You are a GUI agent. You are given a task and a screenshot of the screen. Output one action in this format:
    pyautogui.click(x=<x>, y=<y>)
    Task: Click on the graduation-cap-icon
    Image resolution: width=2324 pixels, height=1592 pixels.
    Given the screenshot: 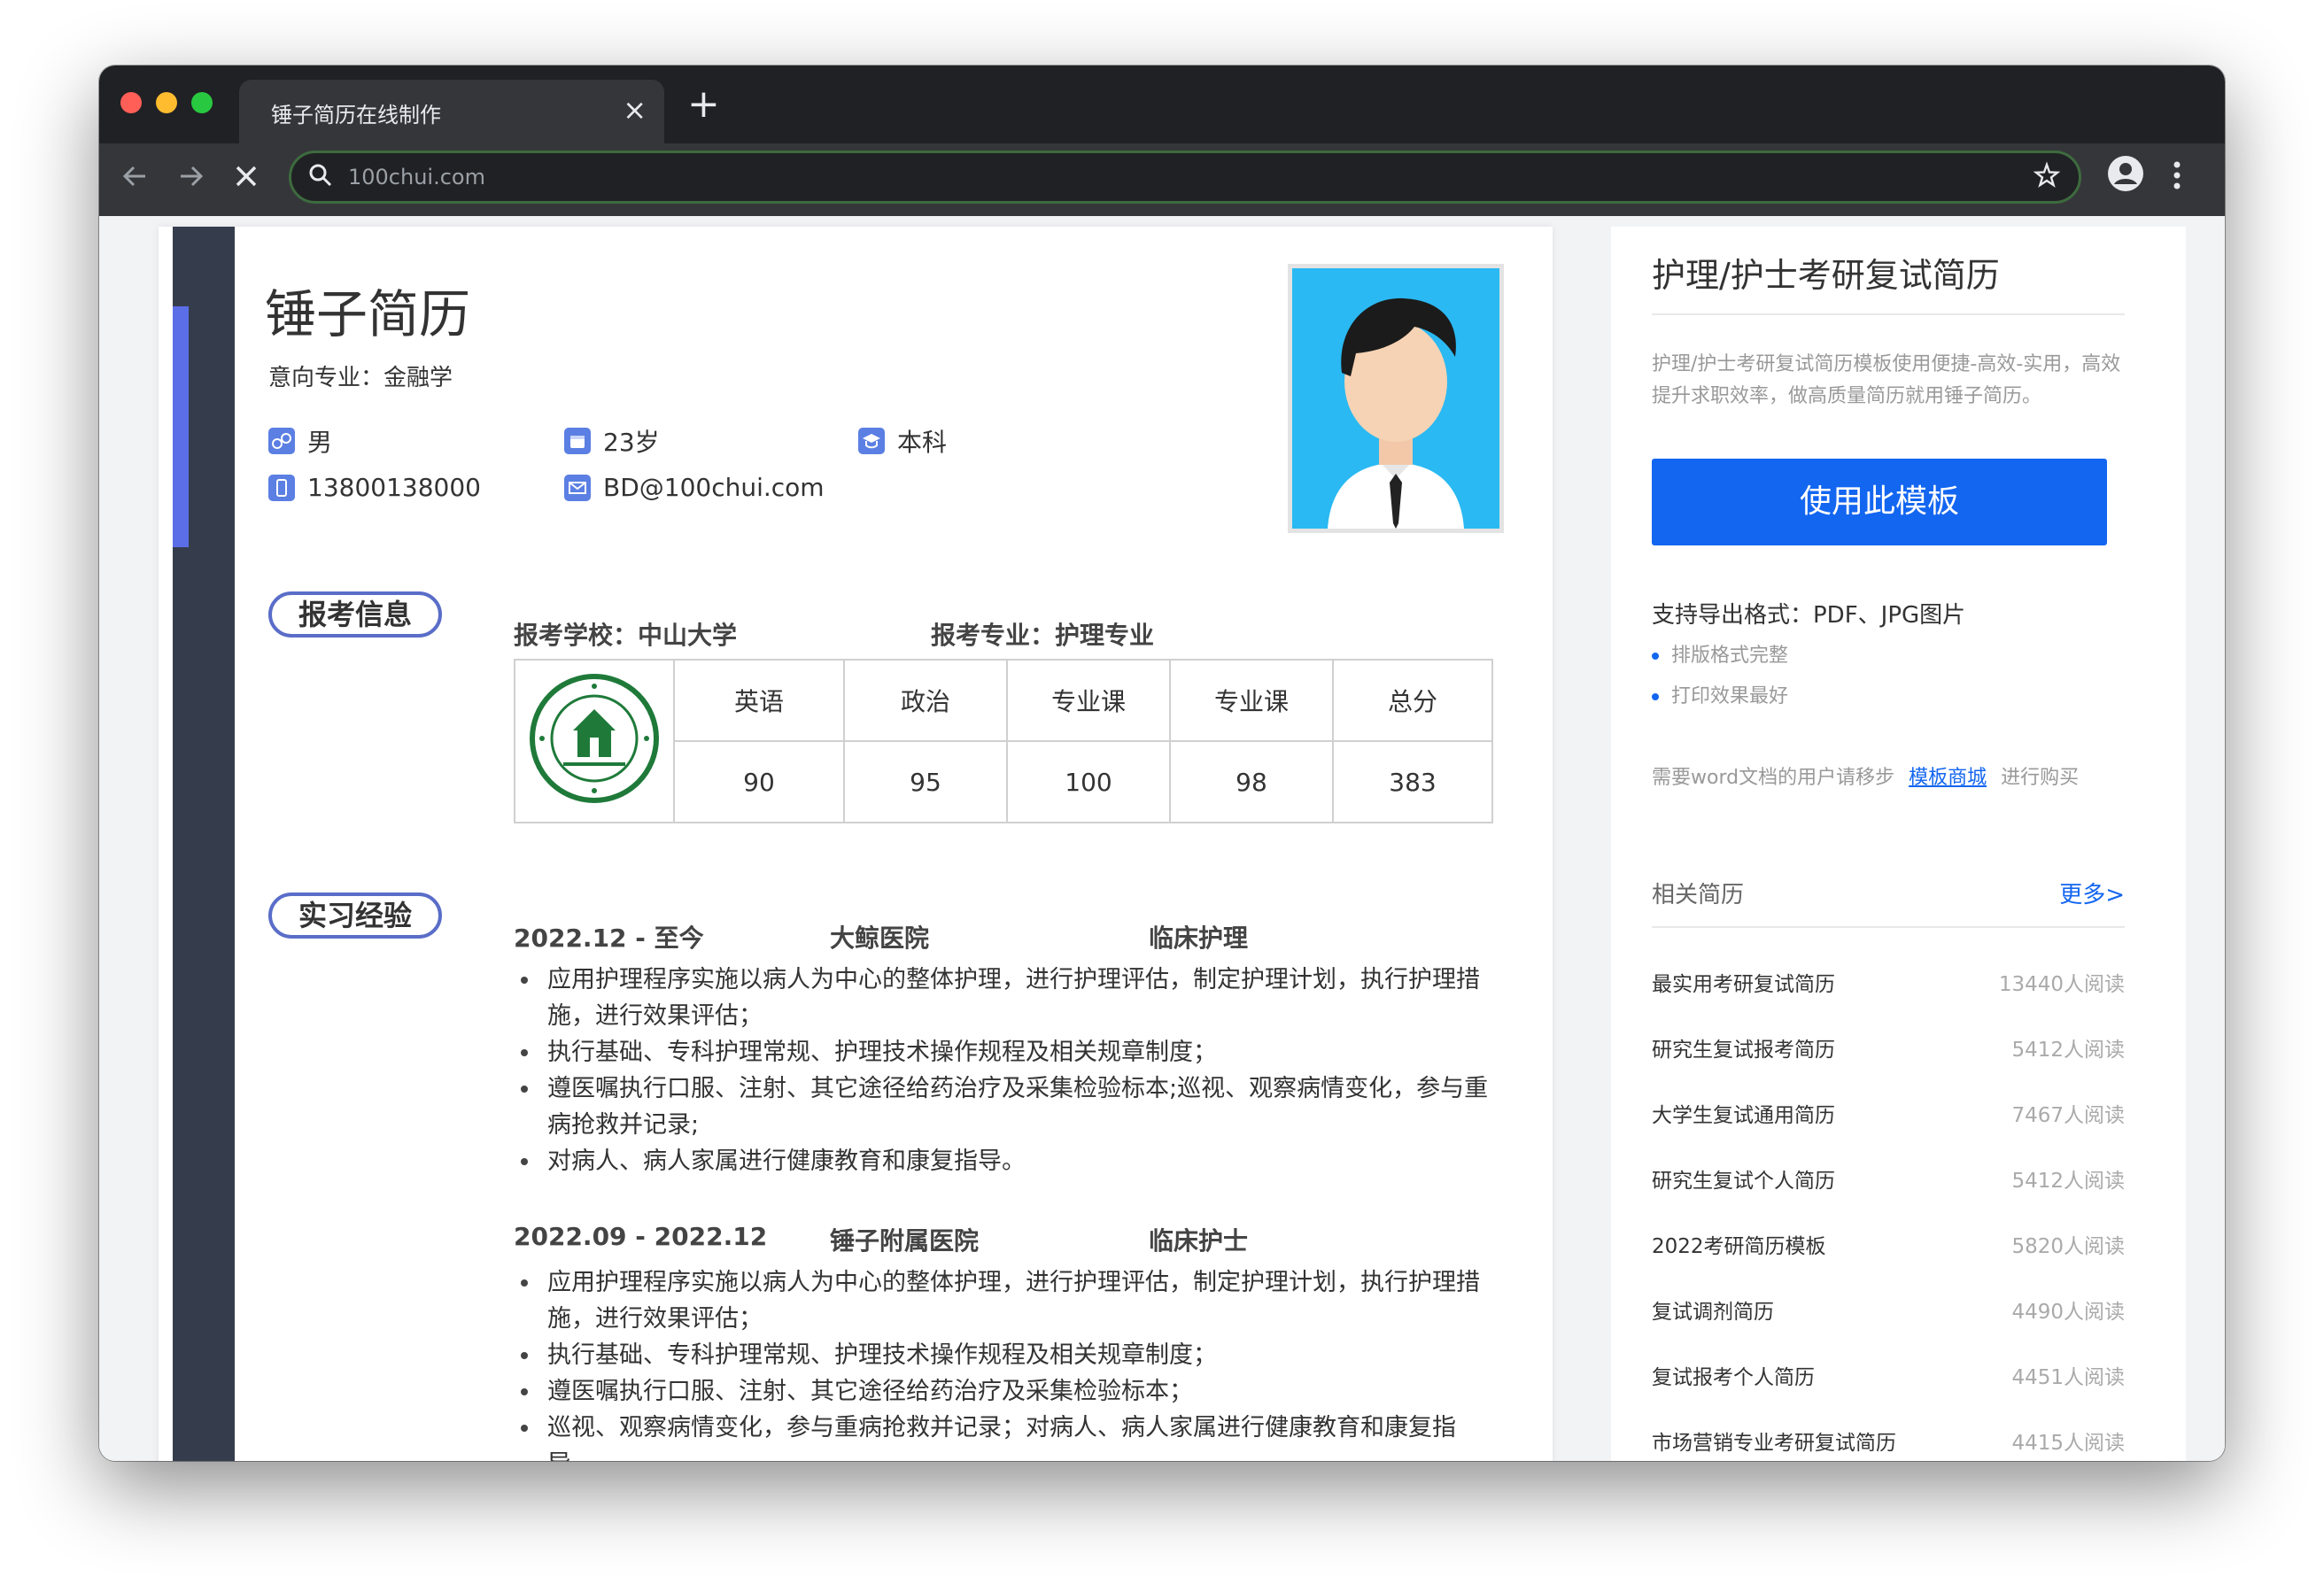 What is the action you would take?
    pyautogui.click(x=871, y=441)
    